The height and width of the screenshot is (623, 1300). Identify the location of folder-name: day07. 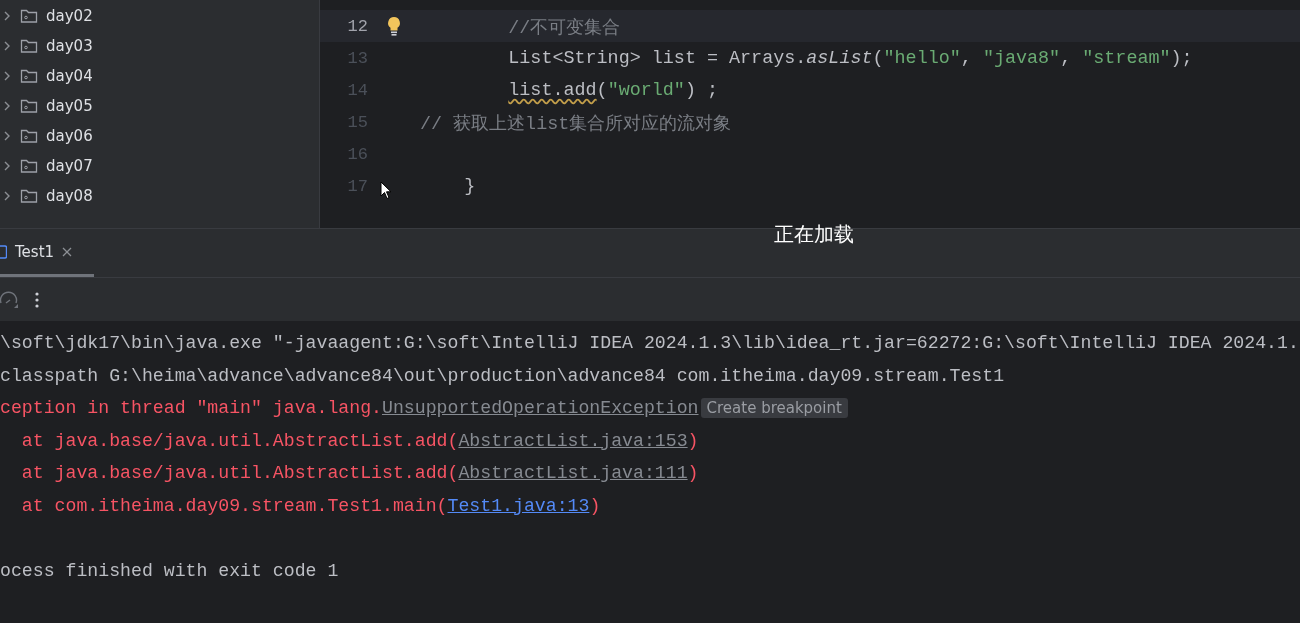
(69, 166).